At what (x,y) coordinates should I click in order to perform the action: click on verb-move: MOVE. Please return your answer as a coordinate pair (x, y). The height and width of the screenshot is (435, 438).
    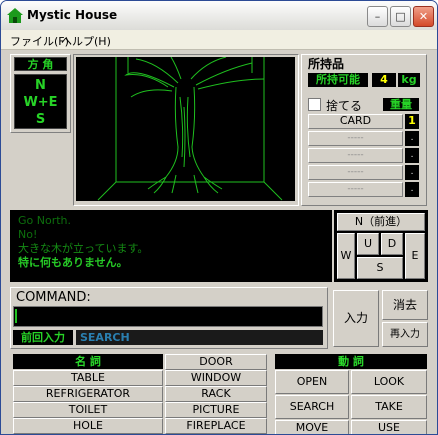
    Looking at the image, I should click on (312, 427).